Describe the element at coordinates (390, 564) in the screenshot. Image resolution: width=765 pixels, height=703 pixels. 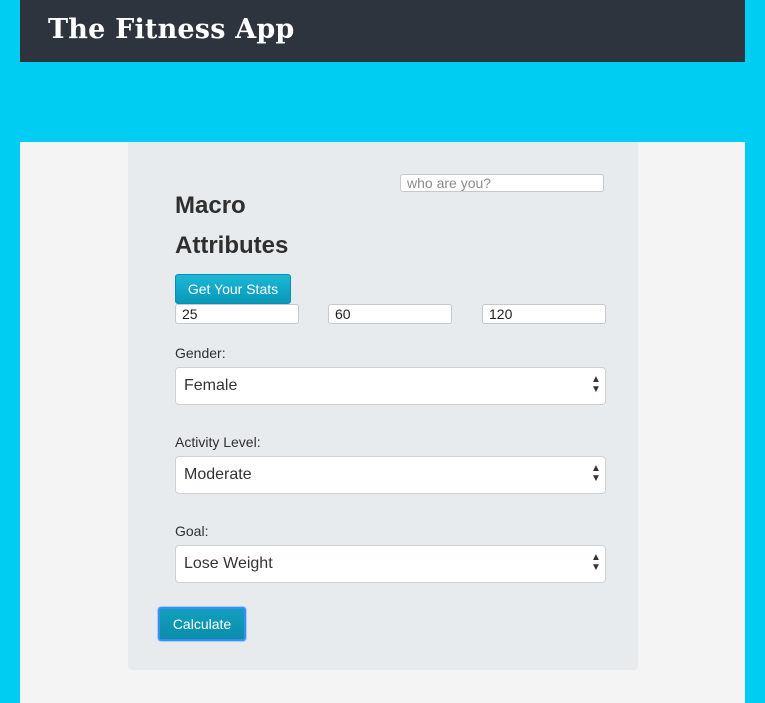
I see `goal-select: Lose Weight ▲ ▼` at that location.